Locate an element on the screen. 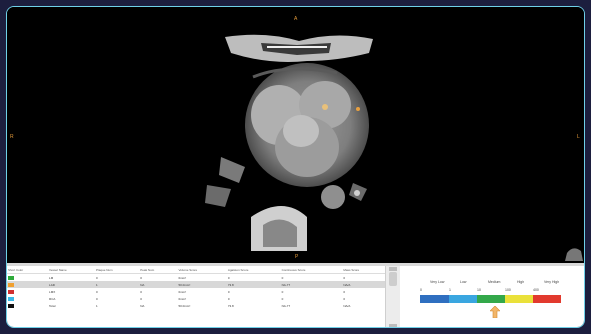 This screenshot has width=591, height=334. scale-label-high: High is located at coordinates (521, 282).